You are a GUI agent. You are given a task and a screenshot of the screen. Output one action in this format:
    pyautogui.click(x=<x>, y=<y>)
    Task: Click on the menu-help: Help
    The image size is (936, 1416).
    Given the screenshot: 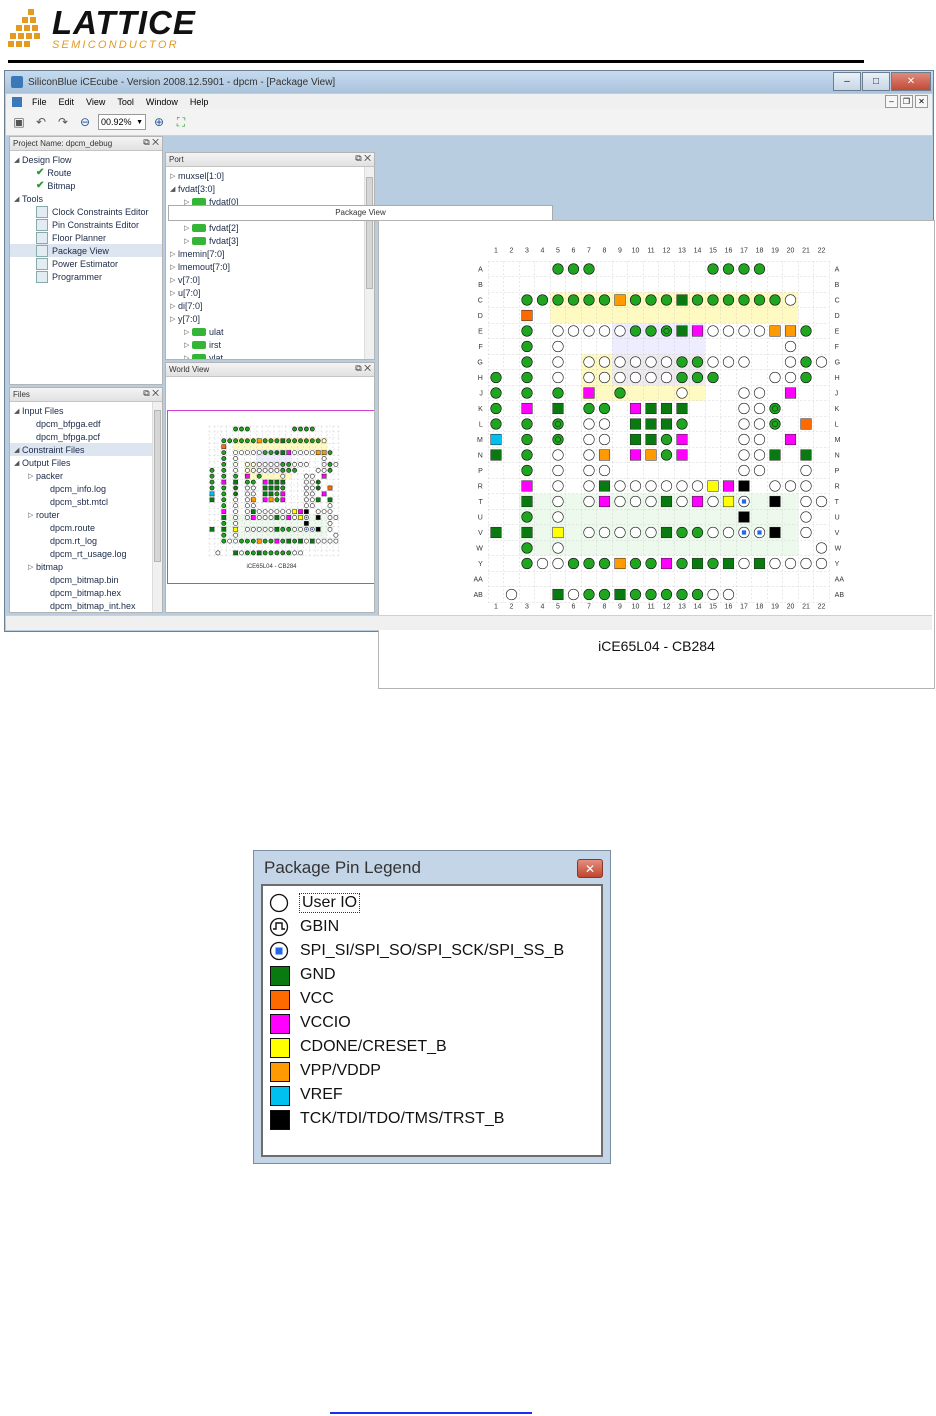 What is the action you would take?
    pyautogui.click(x=199, y=102)
    